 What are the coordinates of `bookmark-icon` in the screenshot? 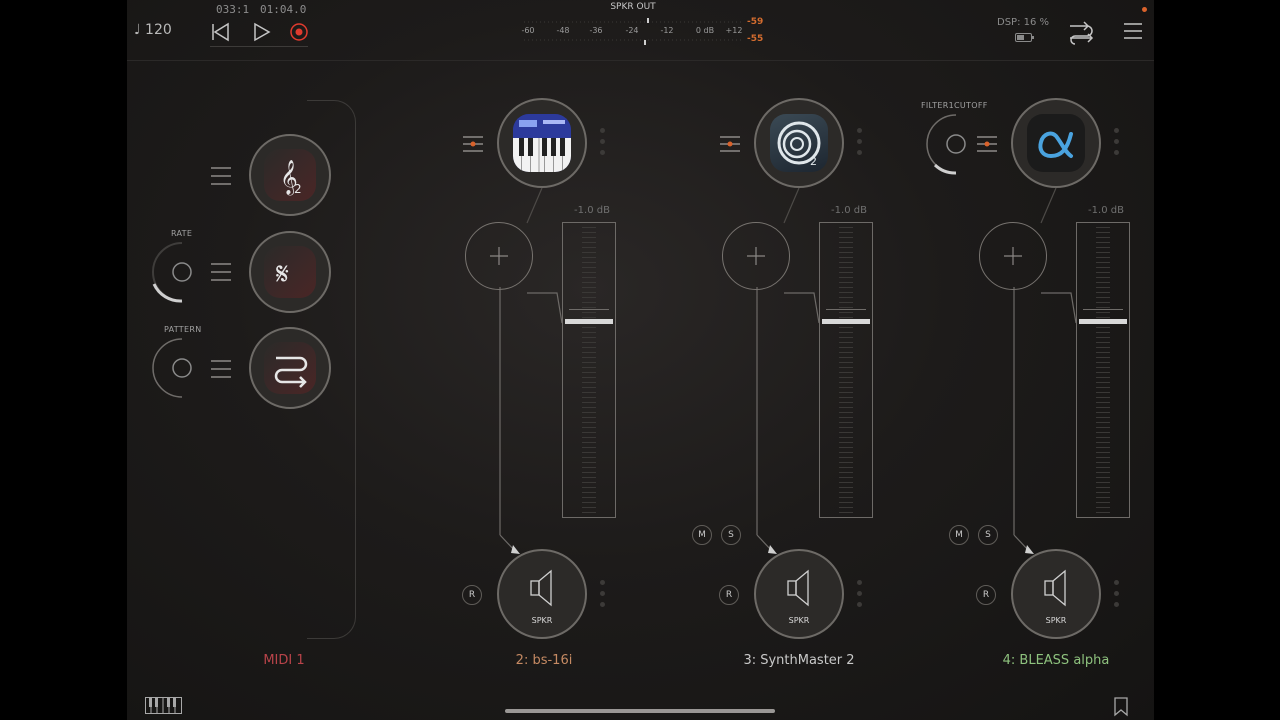 It's located at (1121, 707).